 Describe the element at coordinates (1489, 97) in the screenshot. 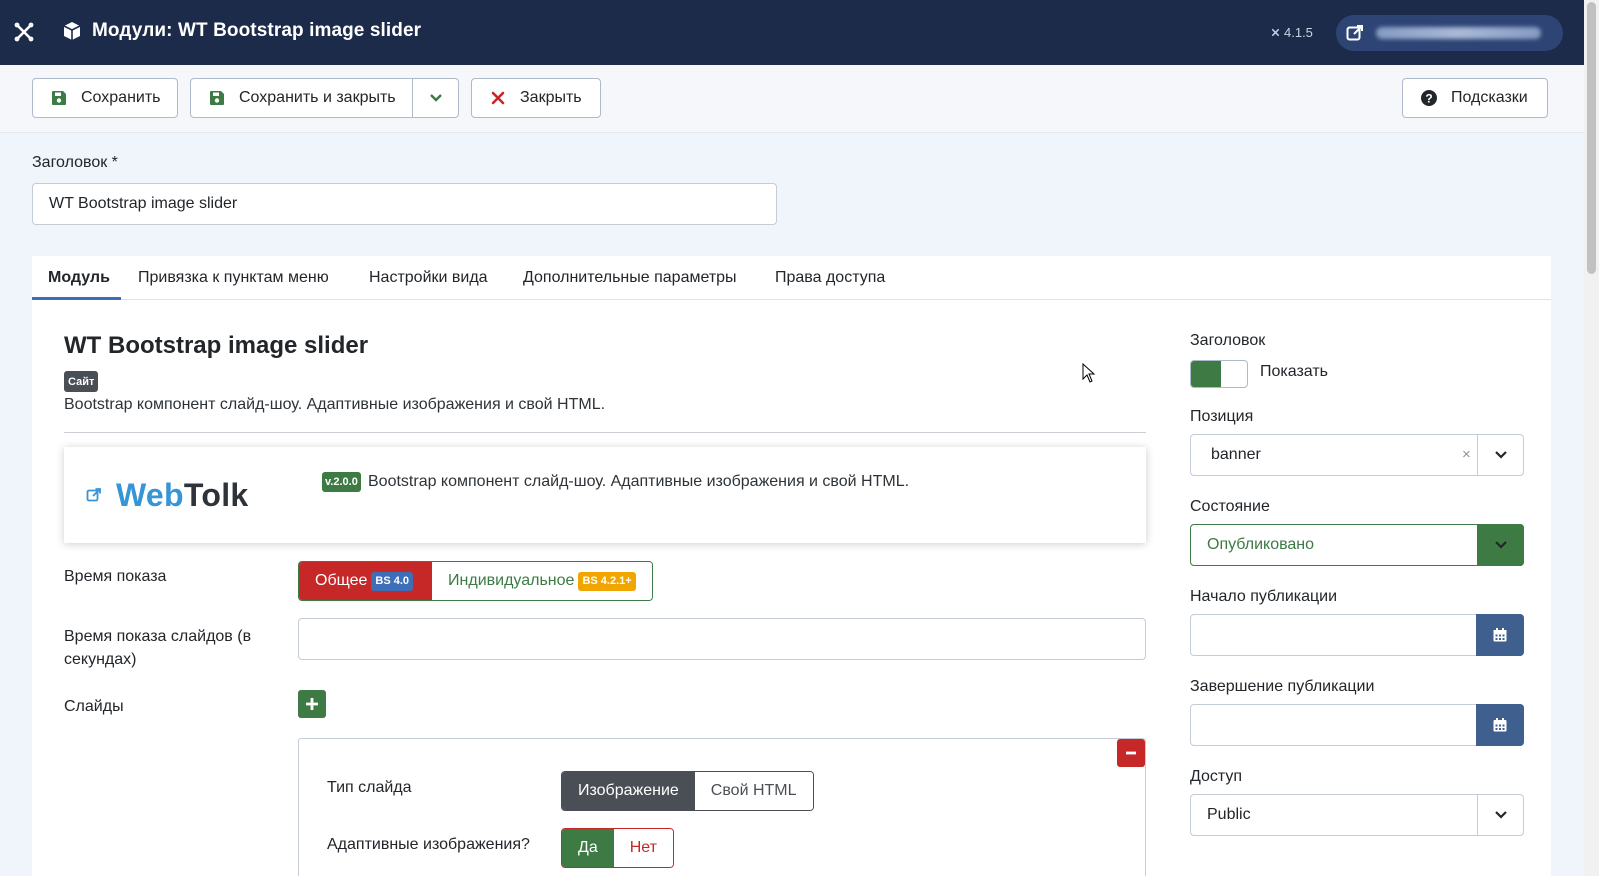

I see `help-label: Подсказки` at that location.